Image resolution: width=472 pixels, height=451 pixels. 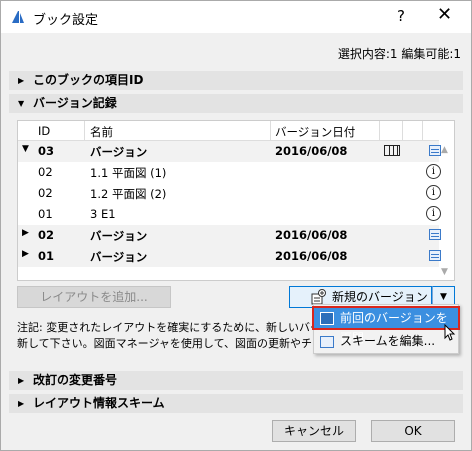 I want to click on archicad-app-icon, so click(x=18, y=17).